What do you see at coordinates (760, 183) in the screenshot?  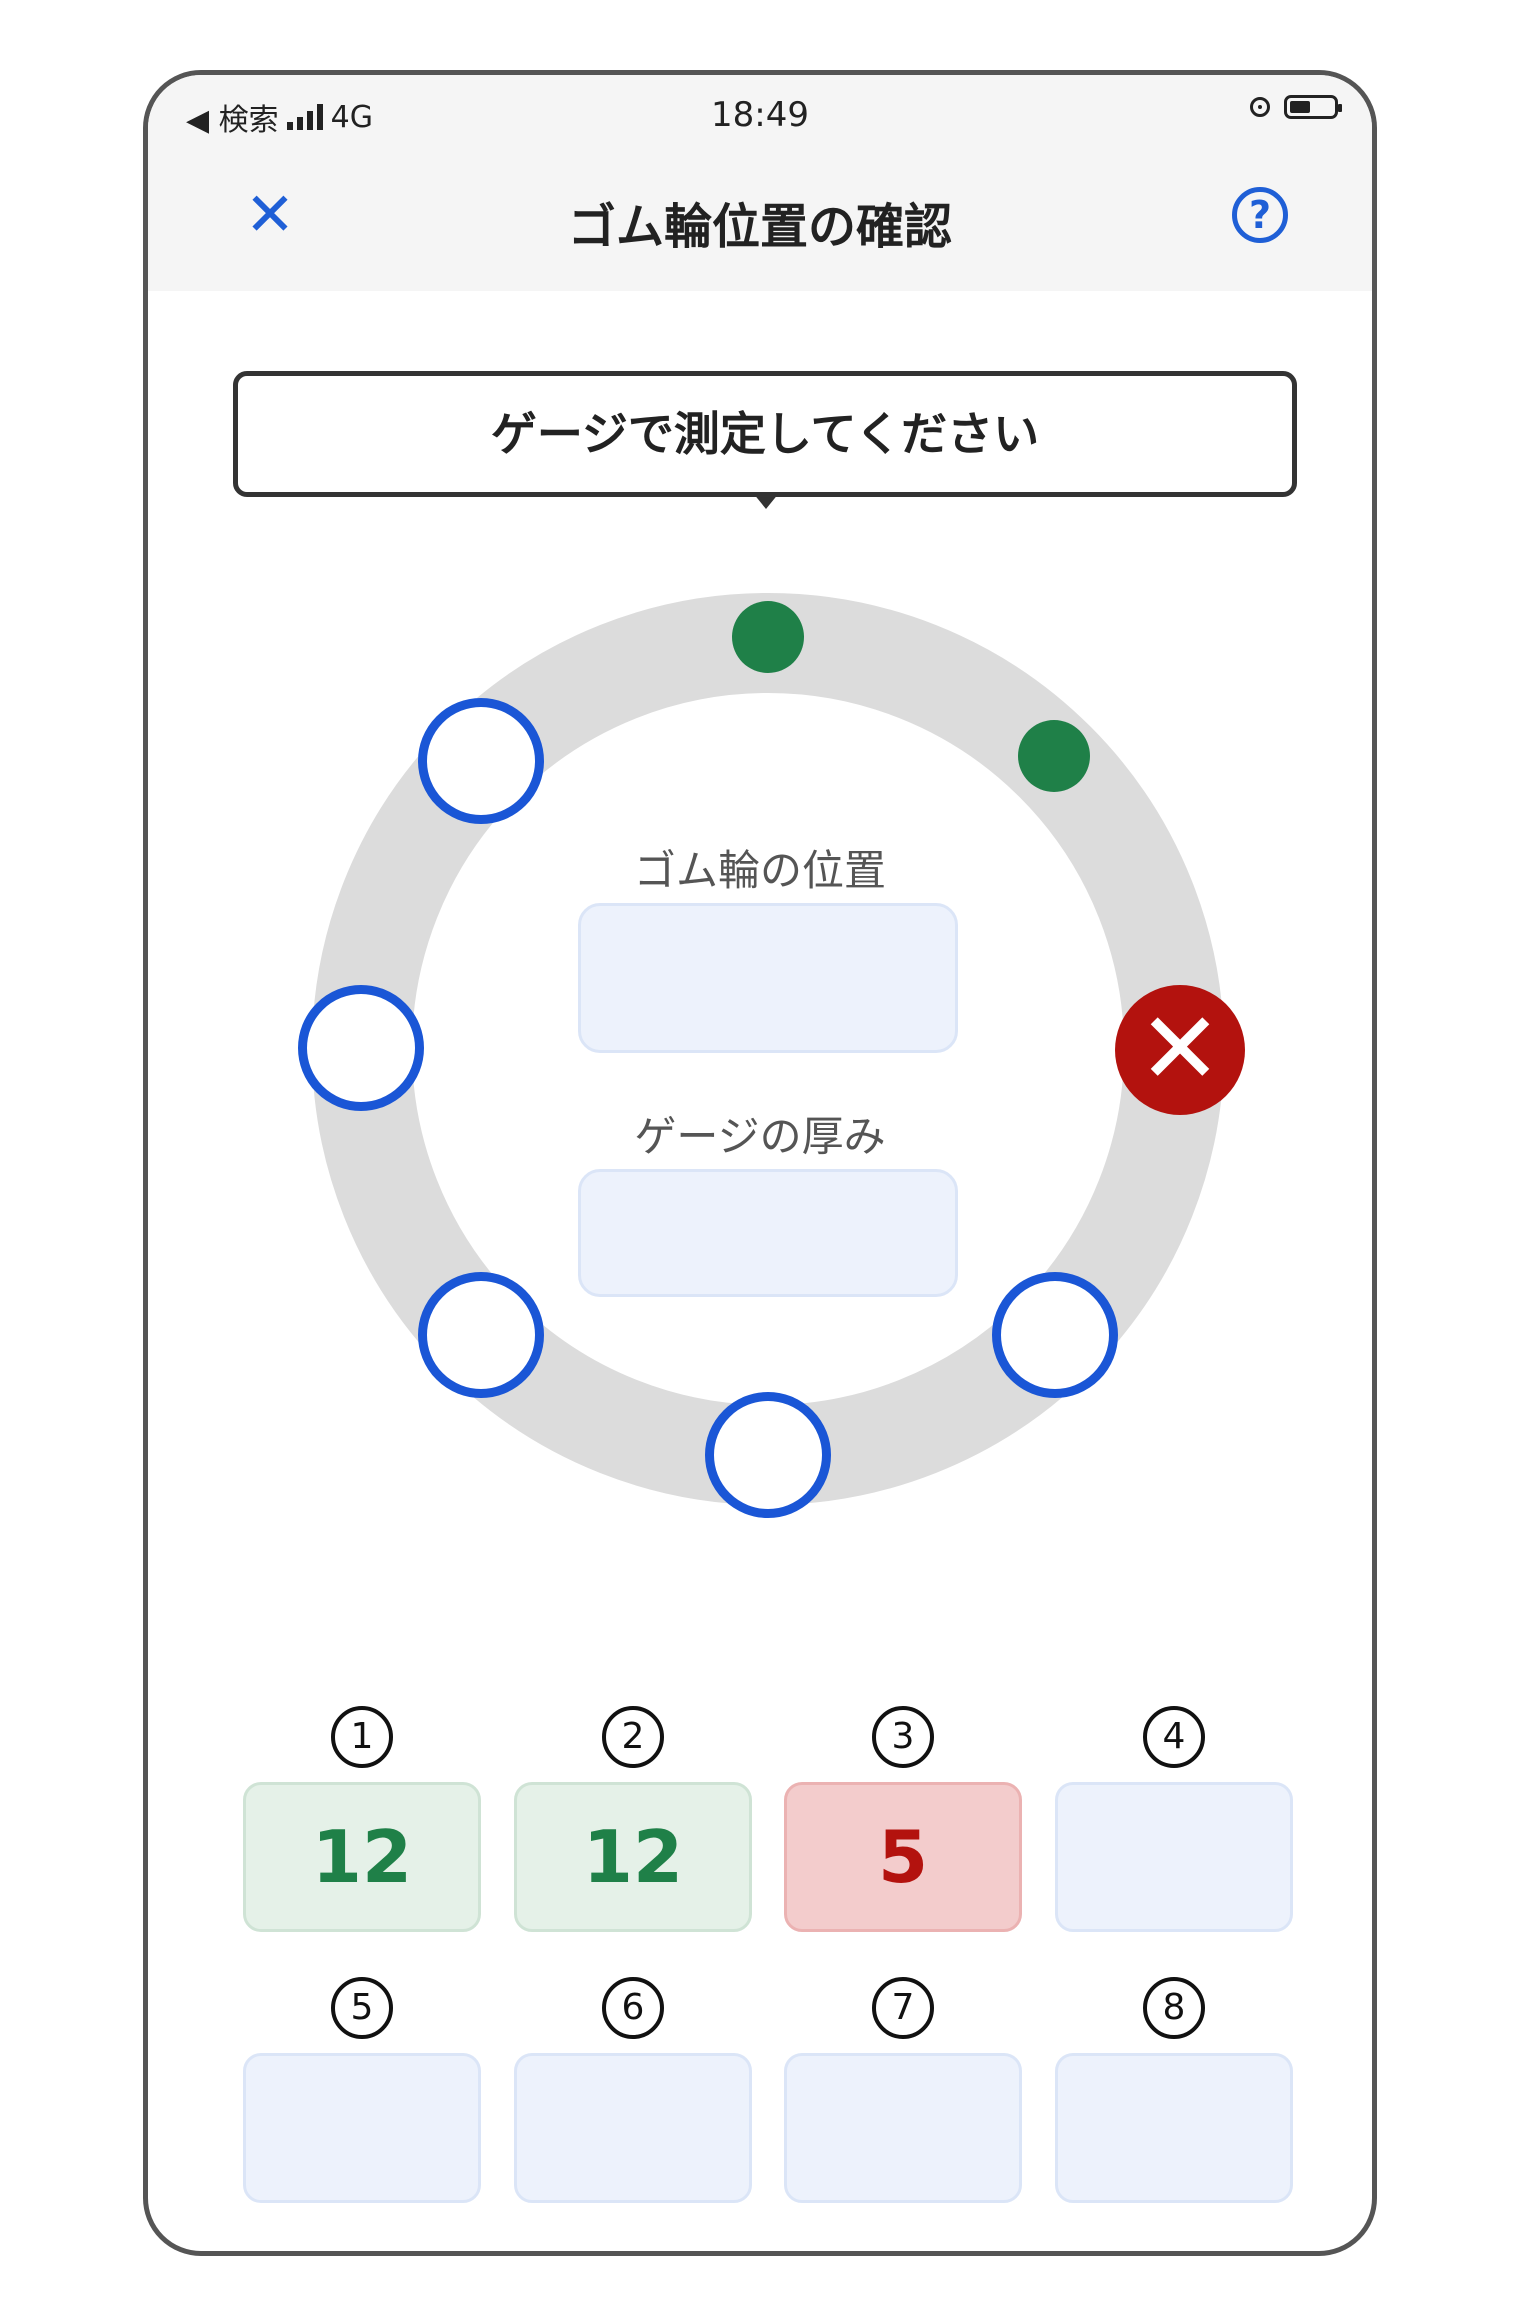 I see `top-bar: ◀ 検索 4G 18:49 ✕ ゴム輪位置の確認 ?` at bounding box center [760, 183].